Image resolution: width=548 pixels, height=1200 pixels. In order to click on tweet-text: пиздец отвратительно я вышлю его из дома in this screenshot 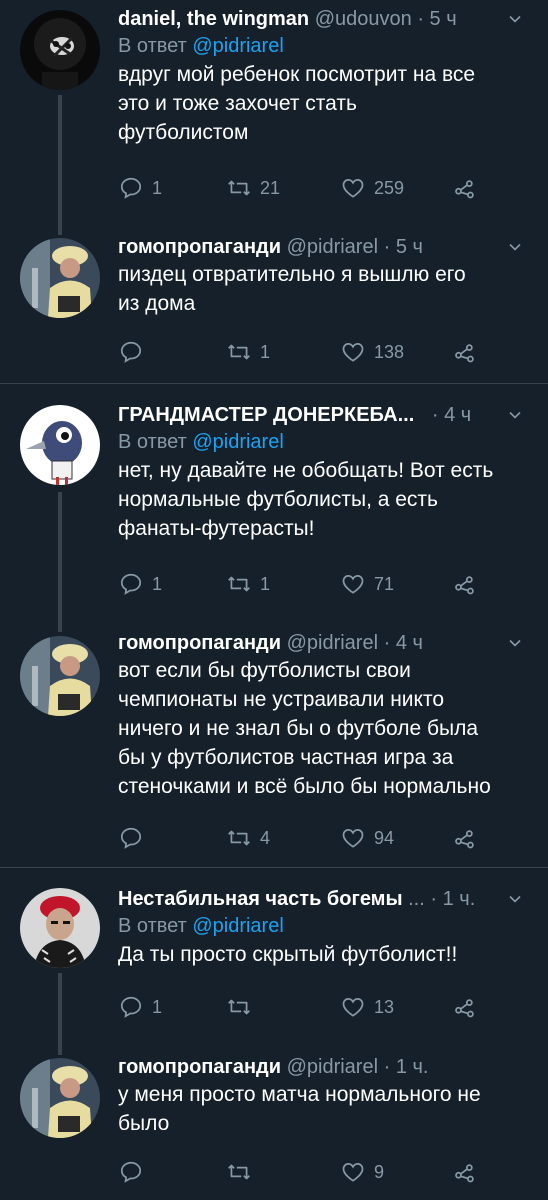, I will do `click(323, 289)`.